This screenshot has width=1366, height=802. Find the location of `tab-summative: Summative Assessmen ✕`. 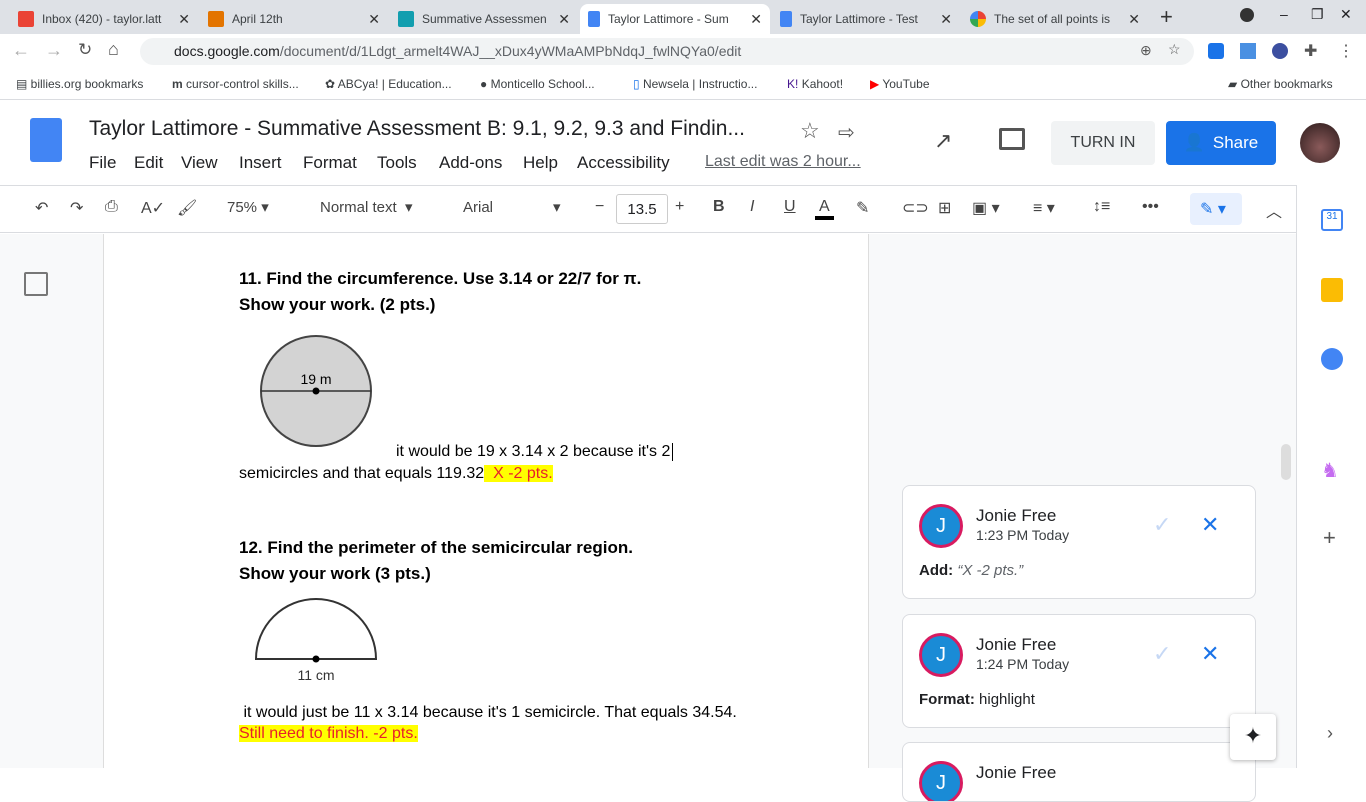

tab-summative: Summative Assessmen ✕ is located at coordinates (484, 19).